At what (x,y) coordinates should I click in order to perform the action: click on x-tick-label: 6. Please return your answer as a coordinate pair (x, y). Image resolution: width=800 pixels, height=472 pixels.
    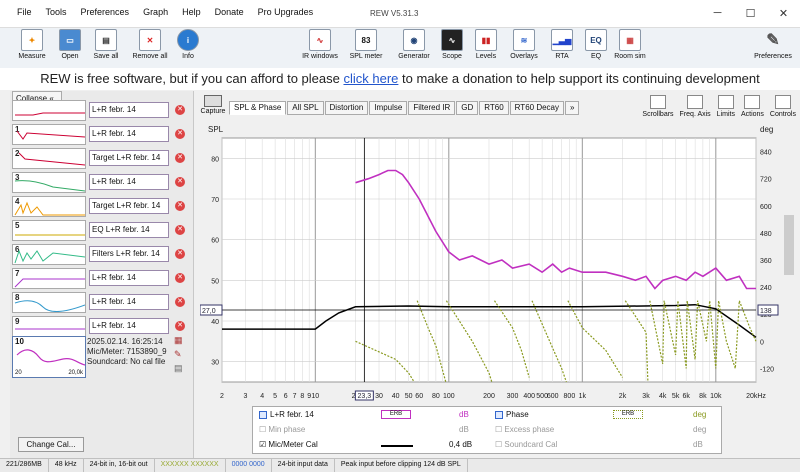
    Looking at the image, I should click on (286, 396).